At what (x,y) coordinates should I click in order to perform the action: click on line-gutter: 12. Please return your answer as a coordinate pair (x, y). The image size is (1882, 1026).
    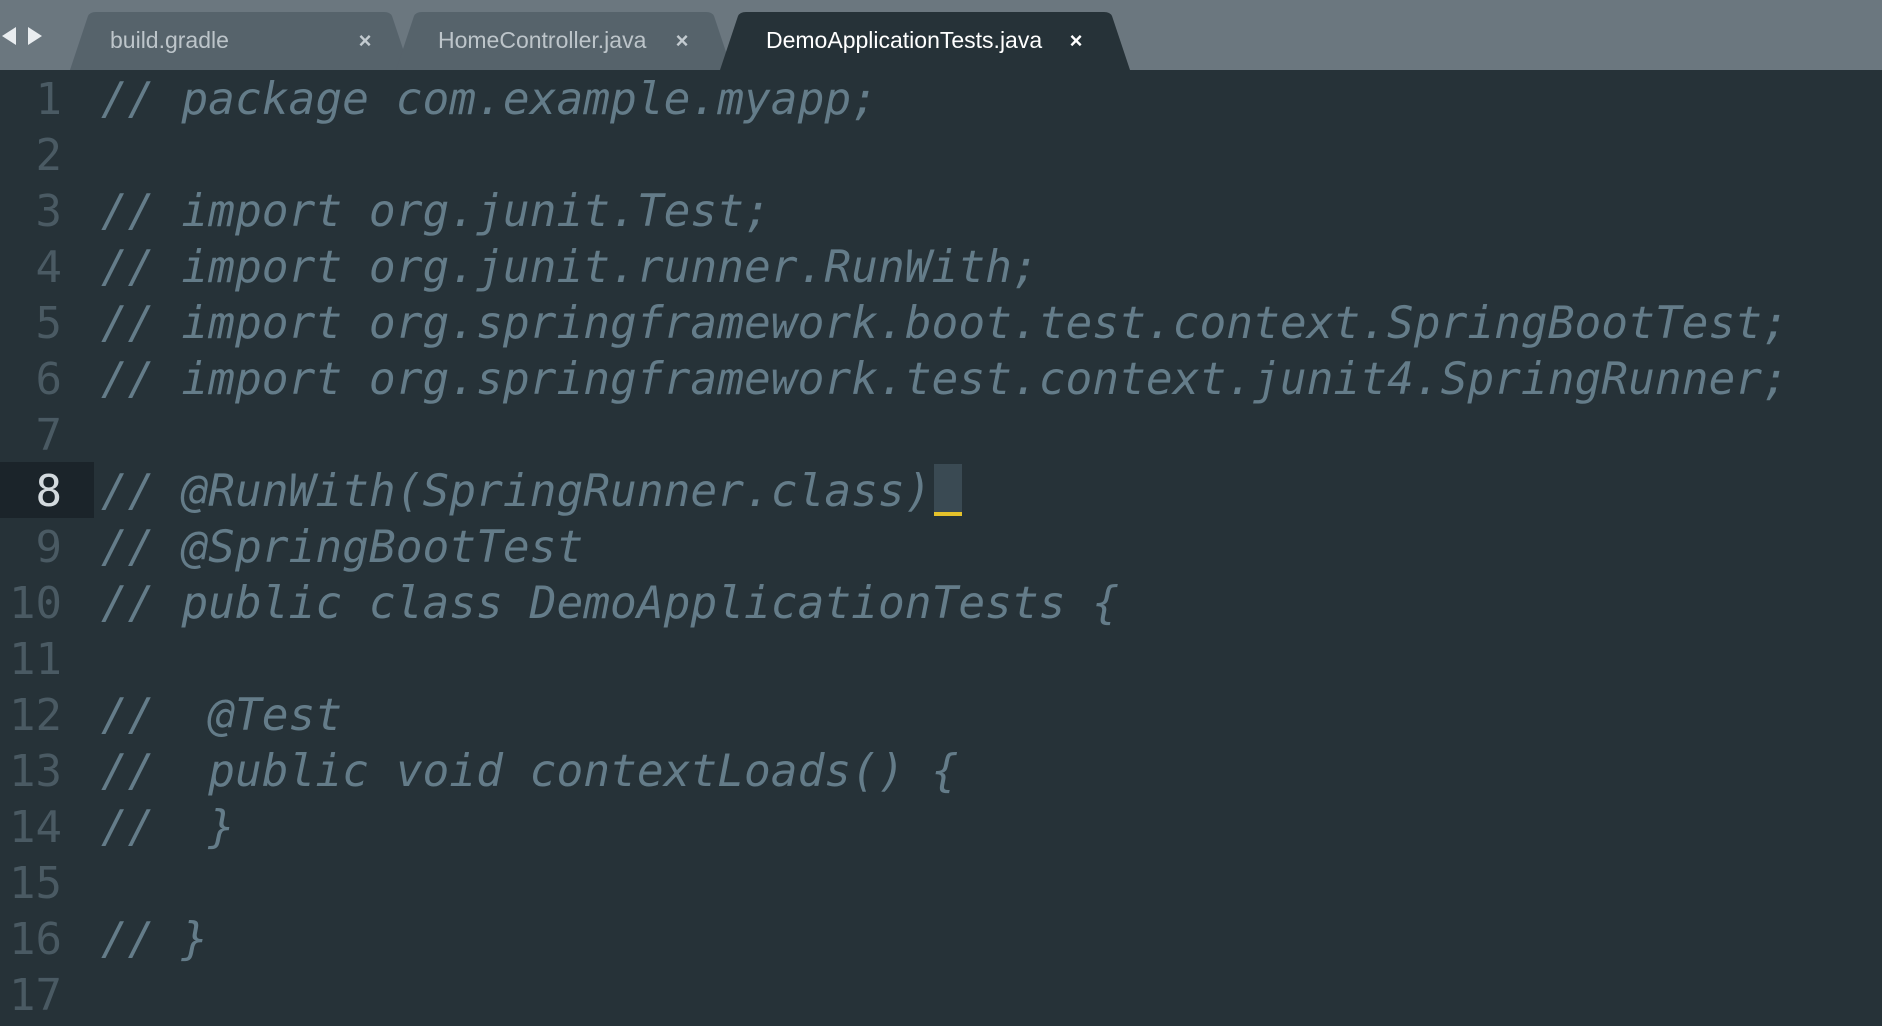
    Looking at the image, I should click on (47, 714).